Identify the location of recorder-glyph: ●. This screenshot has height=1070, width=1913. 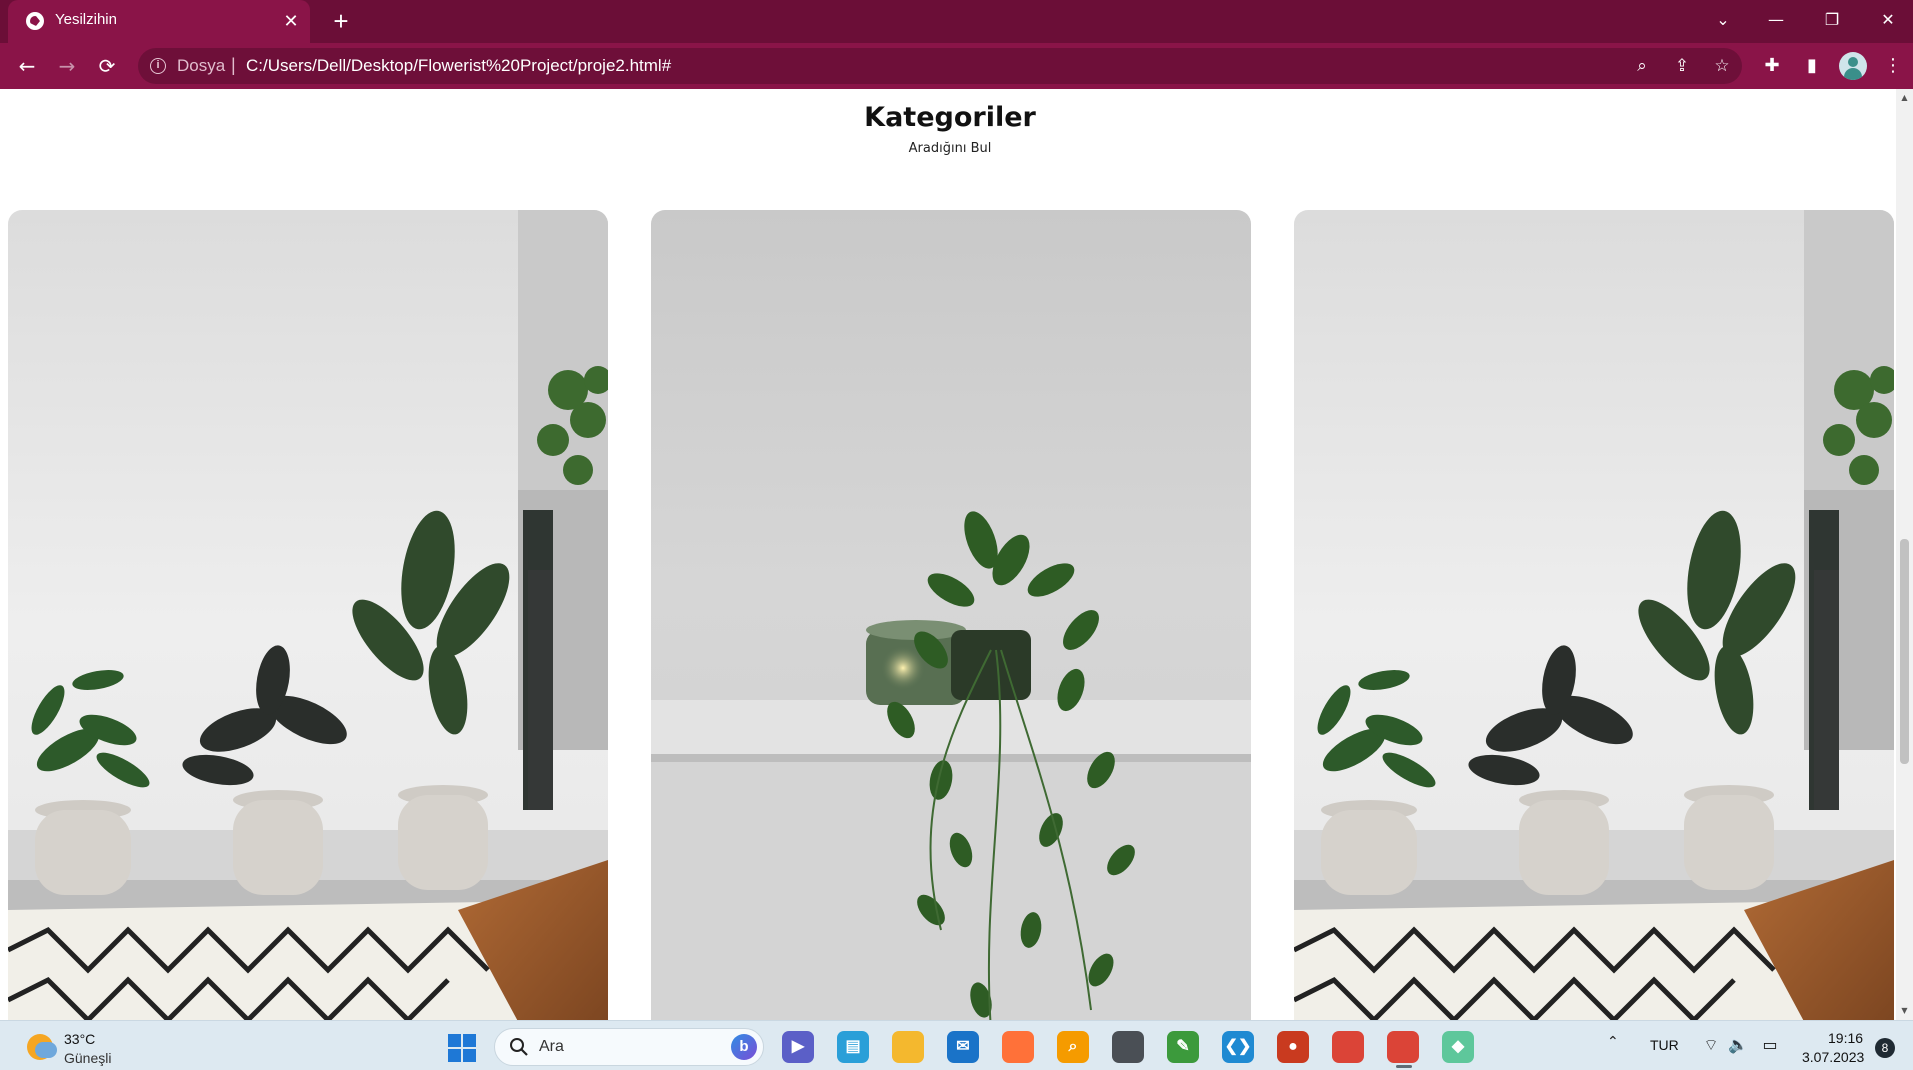
(1293, 1046).